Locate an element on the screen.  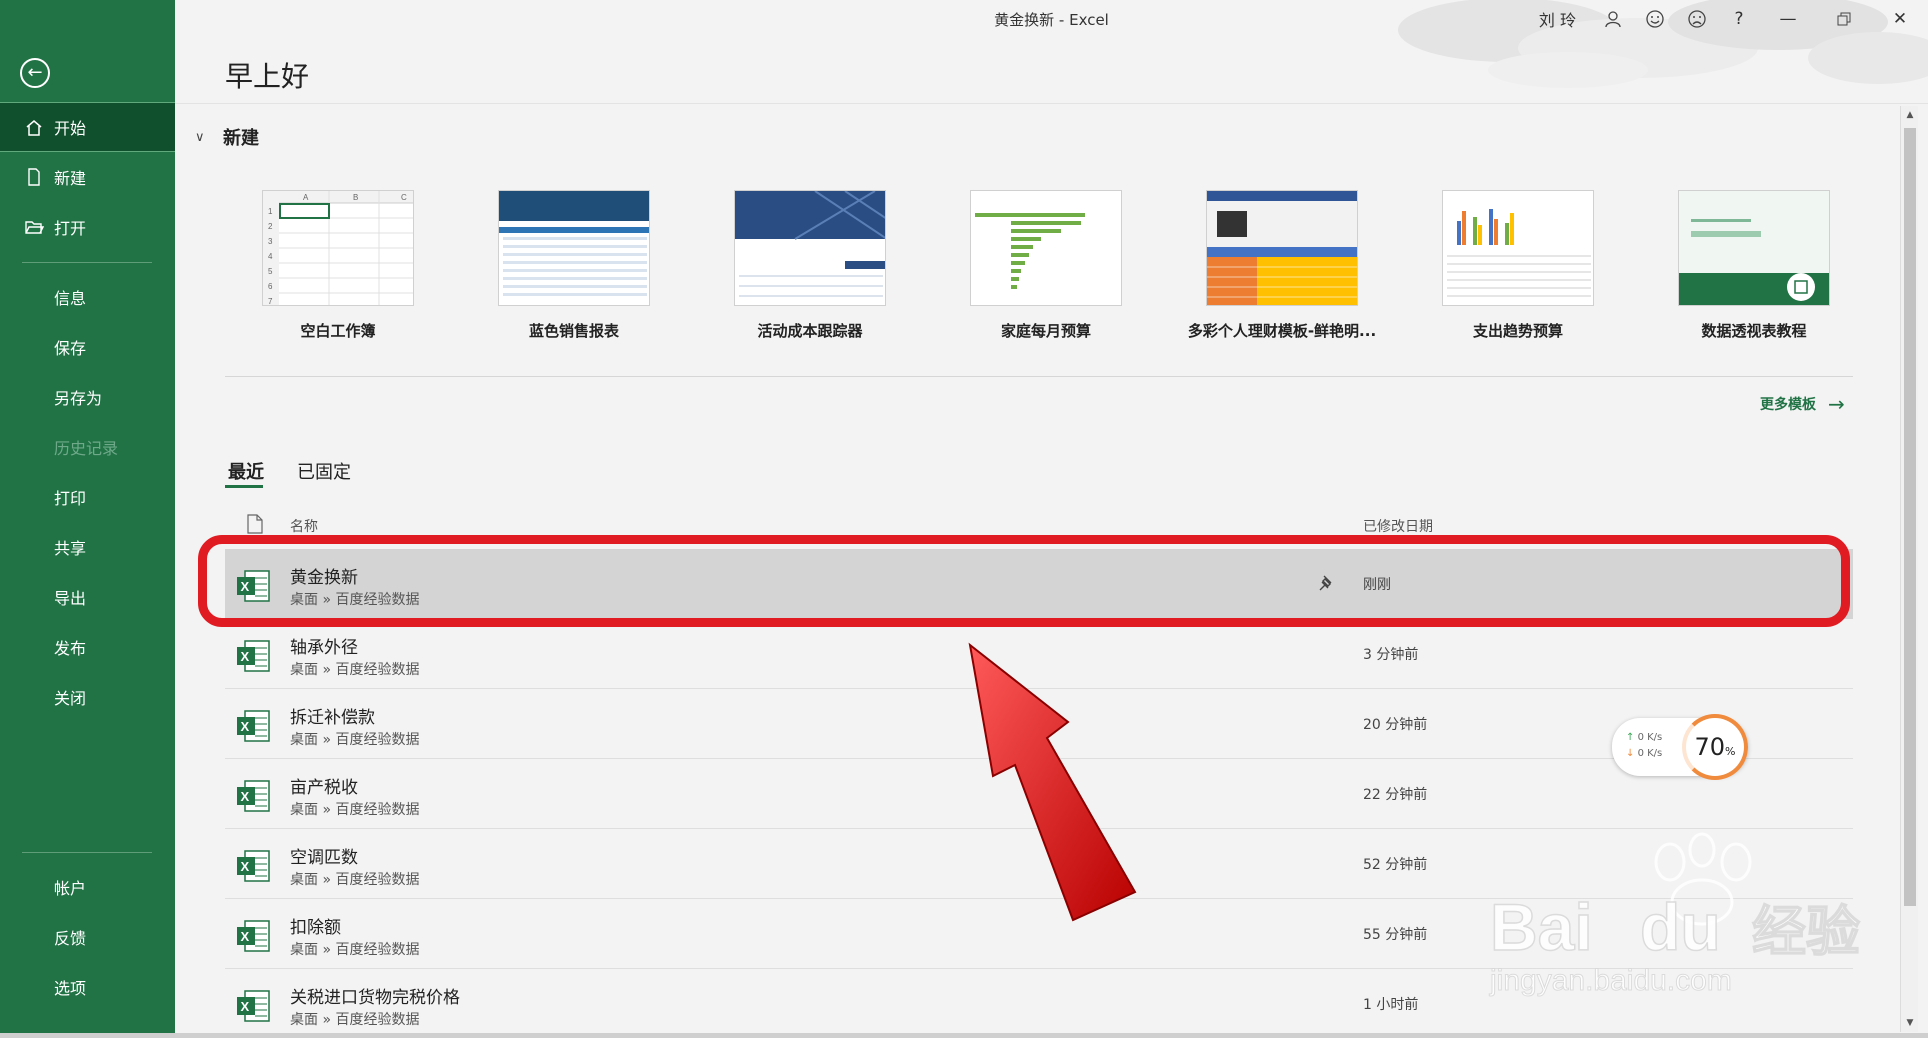
sidebar-item-publish: 发布 is located at coordinates (87, 647).